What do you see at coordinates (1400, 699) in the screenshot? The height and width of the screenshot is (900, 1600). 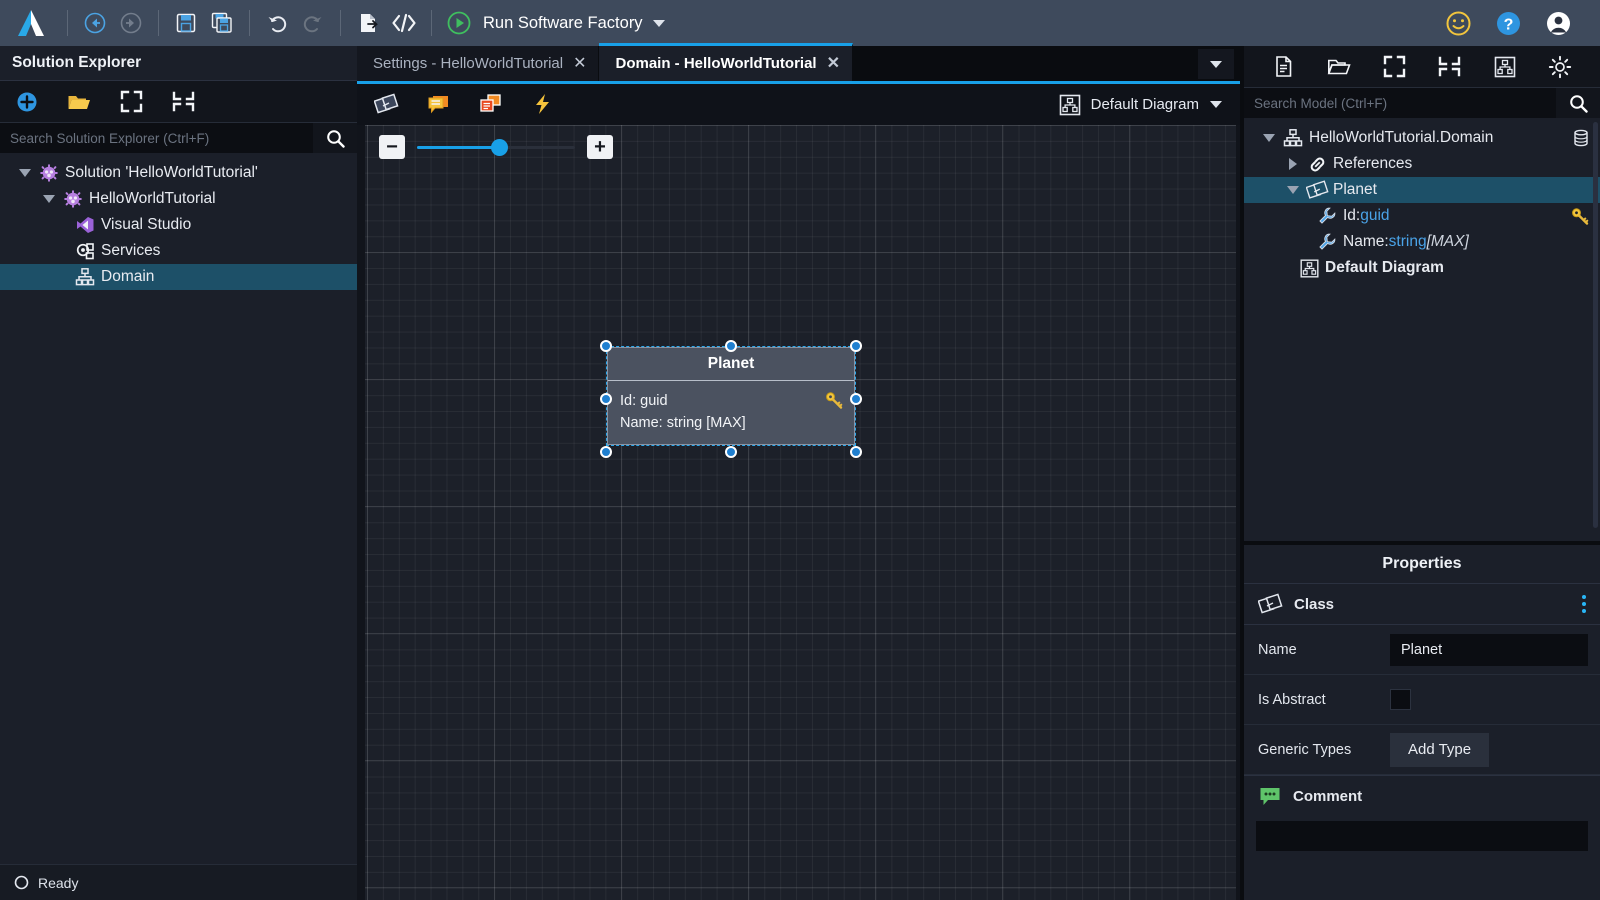 I see `is-abstract-checkbox` at bounding box center [1400, 699].